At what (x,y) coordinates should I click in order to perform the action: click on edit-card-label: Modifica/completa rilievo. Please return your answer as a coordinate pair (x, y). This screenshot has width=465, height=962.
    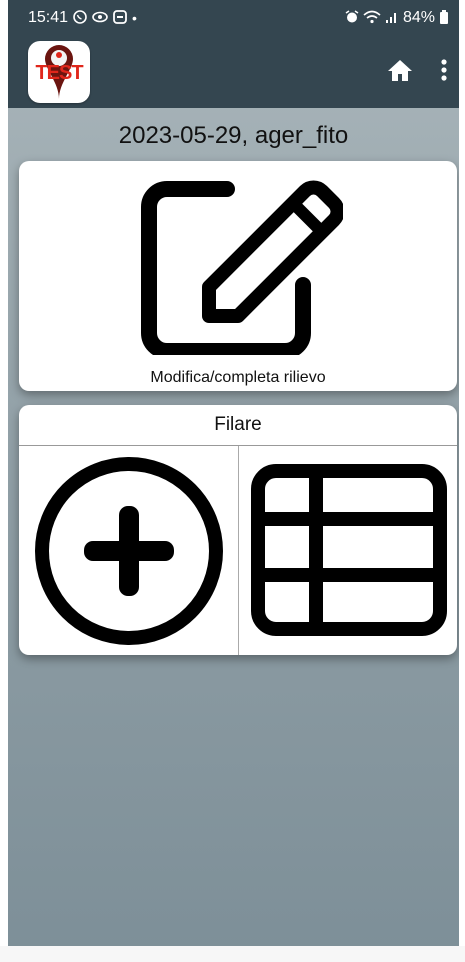
    Looking at the image, I should click on (238, 377).